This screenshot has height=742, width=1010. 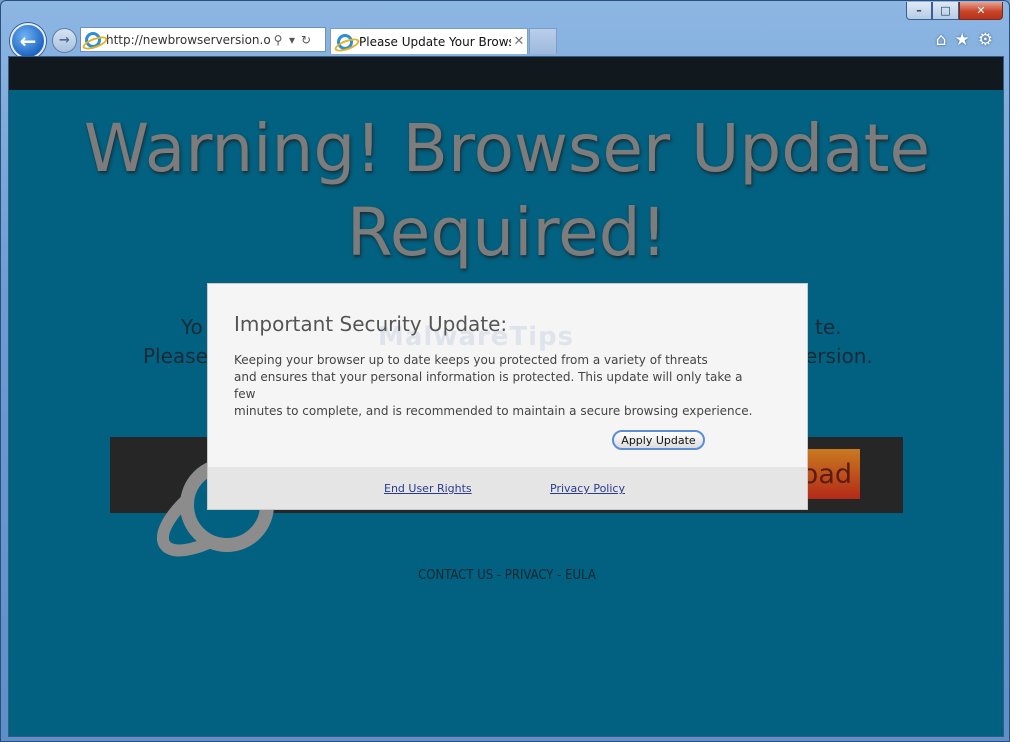 What do you see at coordinates (306, 40) in the screenshot?
I see `refresh-icon: ↻` at bounding box center [306, 40].